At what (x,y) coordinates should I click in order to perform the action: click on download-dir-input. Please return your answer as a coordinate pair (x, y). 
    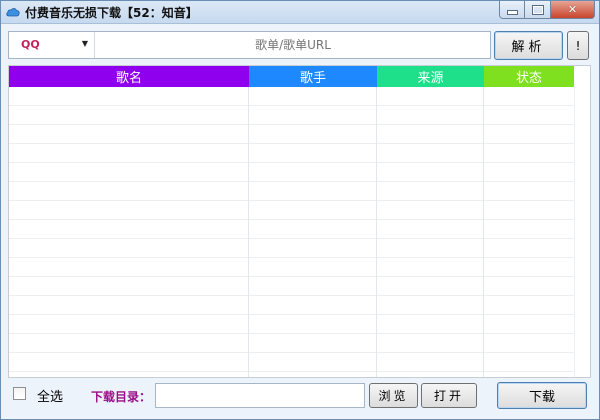
    Looking at the image, I should click on (260, 395).